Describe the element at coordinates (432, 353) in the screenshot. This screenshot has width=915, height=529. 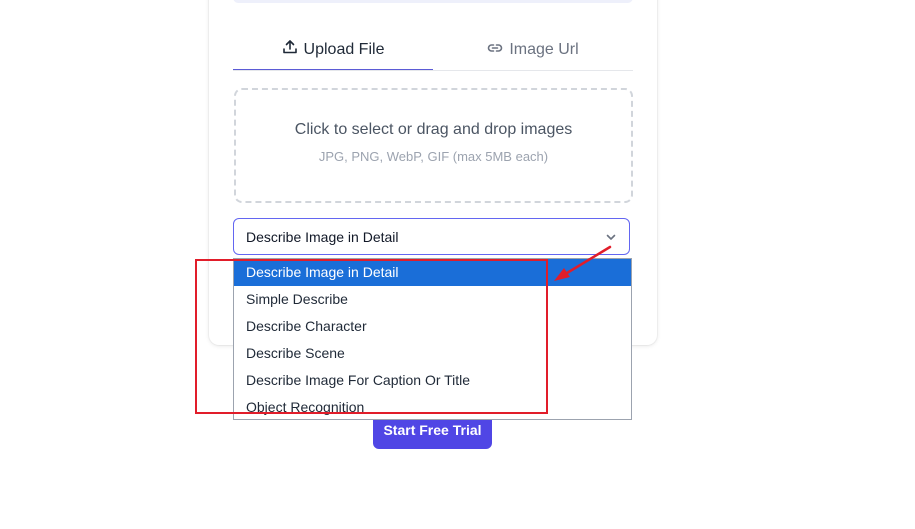
I see `option-describe-scene: Describe Scene` at that location.